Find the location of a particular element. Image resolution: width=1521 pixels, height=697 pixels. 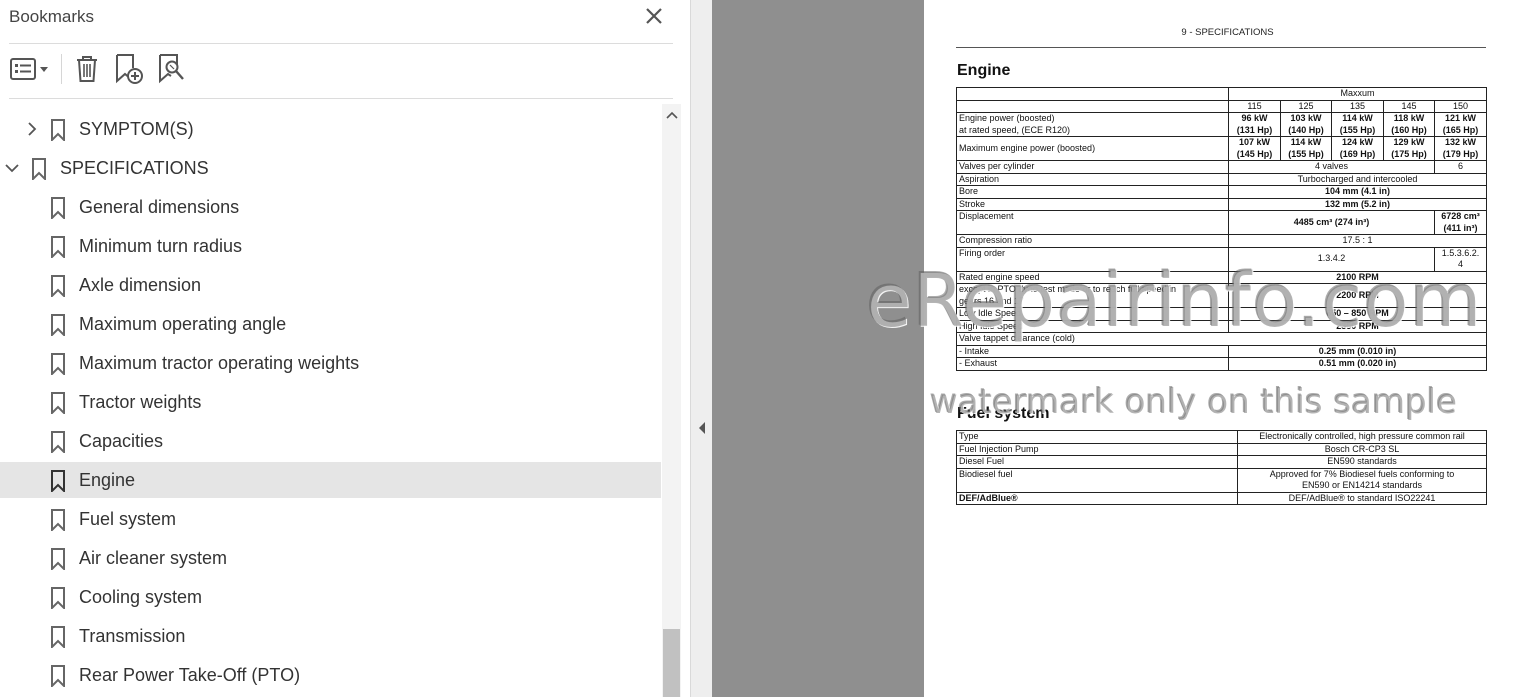

list-options-icon is located at coordinates (29, 69).